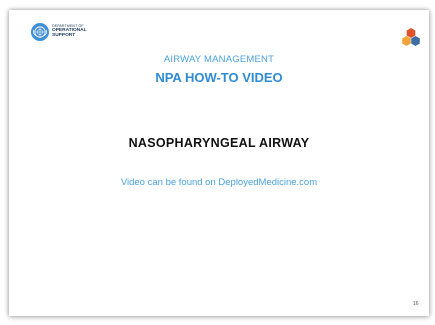  Describe the element at coordinates (411, 38) in the screenshot. I see `hexagon-cluster-icon` at that location.